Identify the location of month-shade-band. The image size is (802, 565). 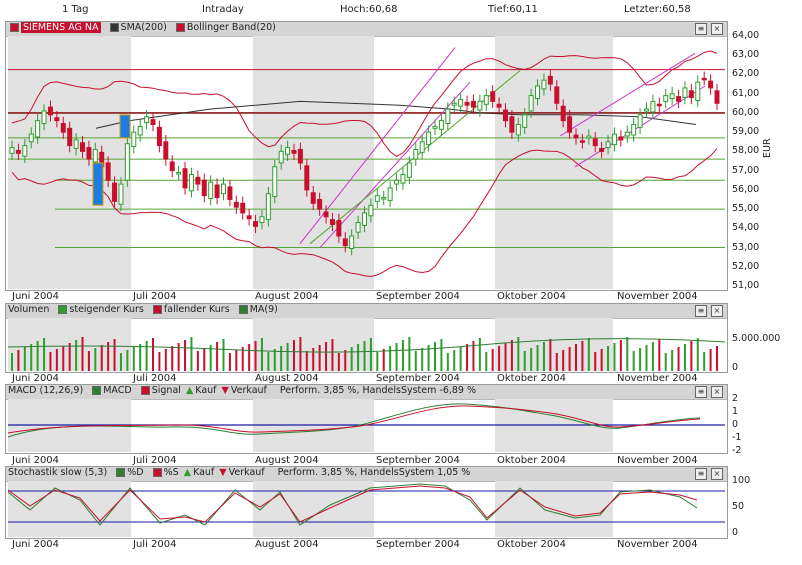
(313, 162).